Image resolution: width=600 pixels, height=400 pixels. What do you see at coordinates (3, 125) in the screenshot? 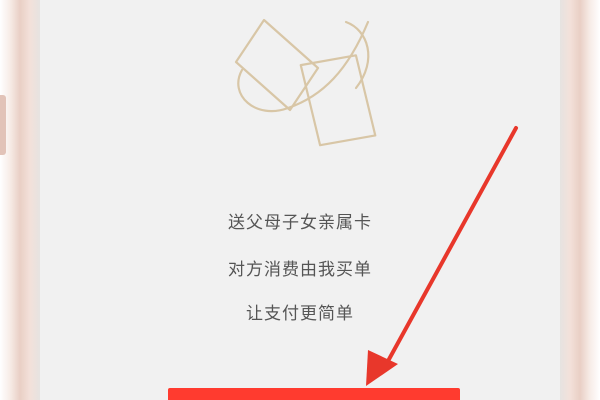
I see `phone-side-button` at bounding box center [3, 125].